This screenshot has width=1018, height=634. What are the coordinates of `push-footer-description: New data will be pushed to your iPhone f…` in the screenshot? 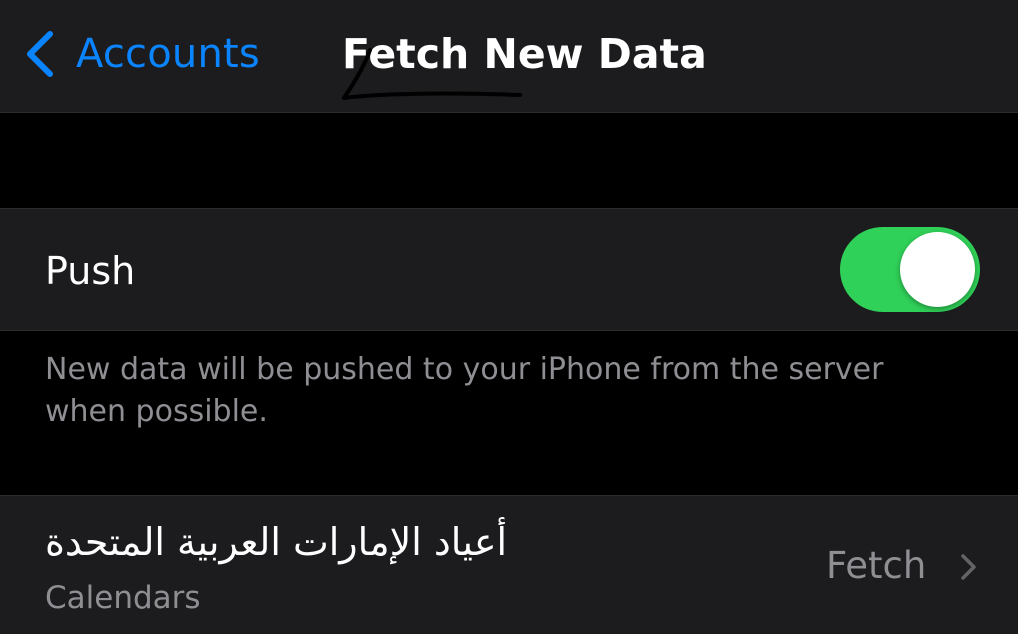 It's located at (464, 390).